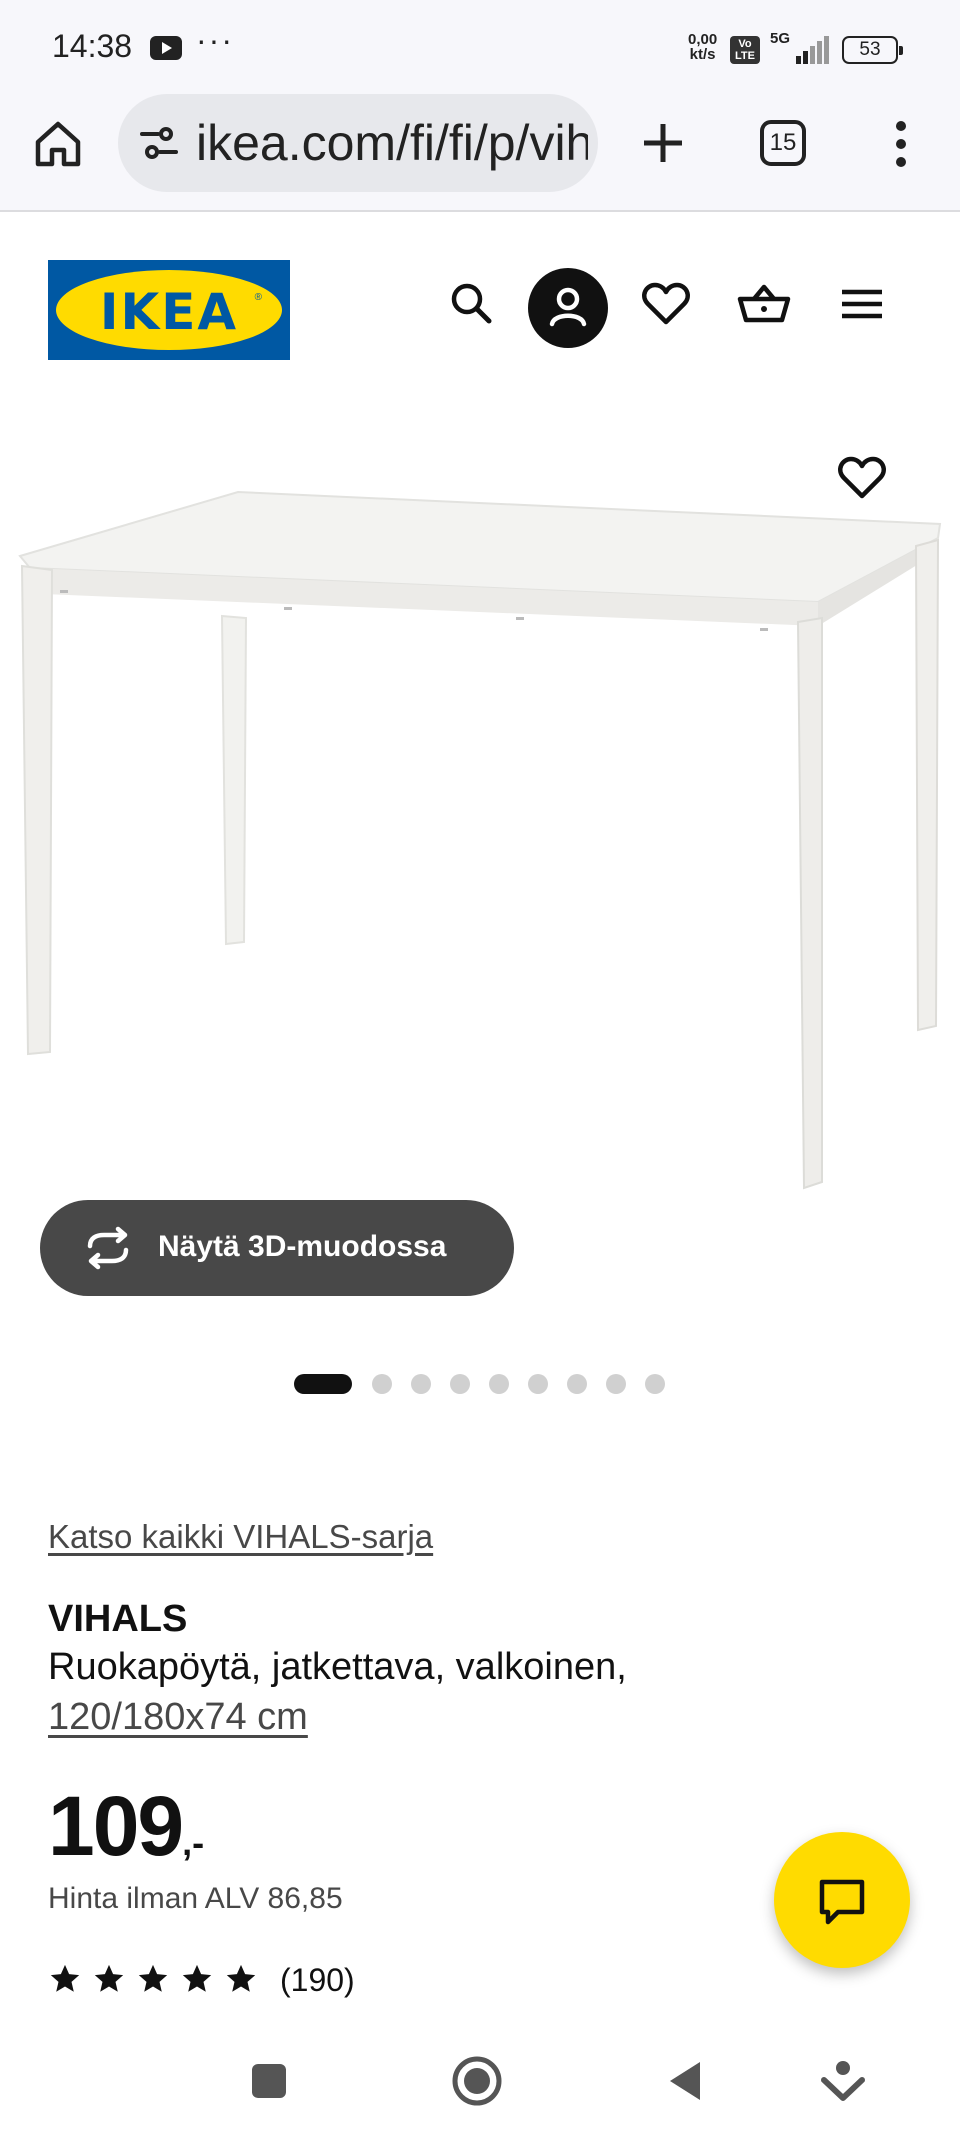 The height and width of the screenshot is (2133, 960). What do you see at coordinates (813, 50) in the screenshot?
I see `signal-icon` at bounding box center [813, 50].